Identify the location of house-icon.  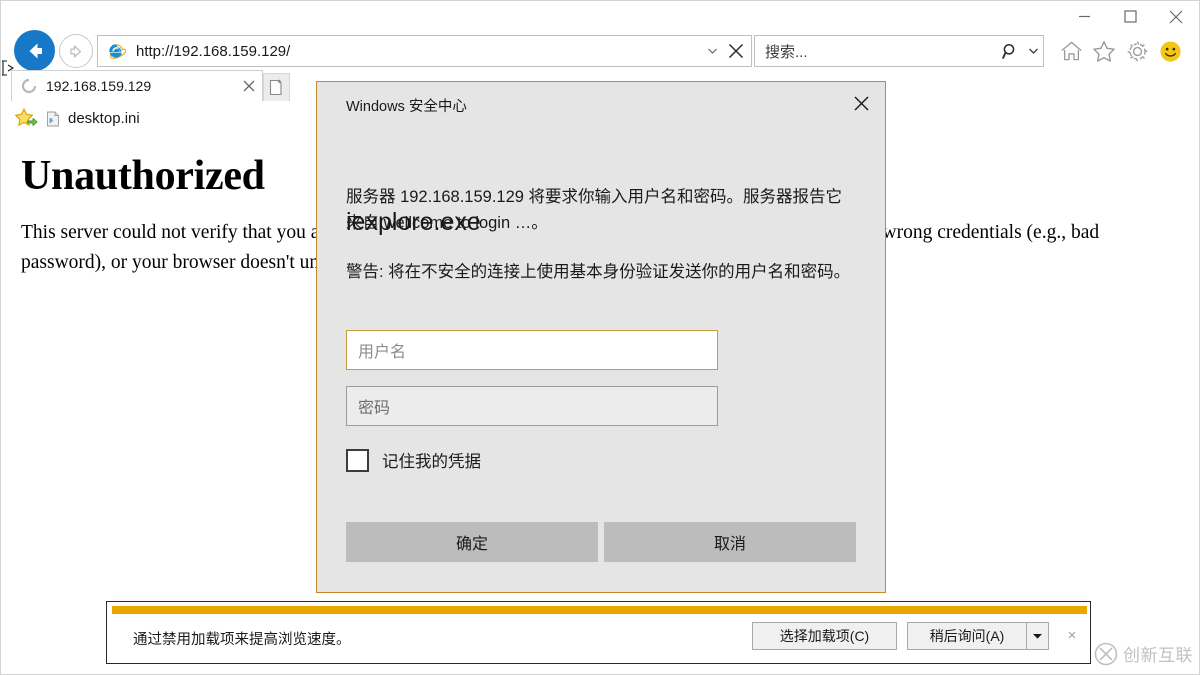
(1071, 51).